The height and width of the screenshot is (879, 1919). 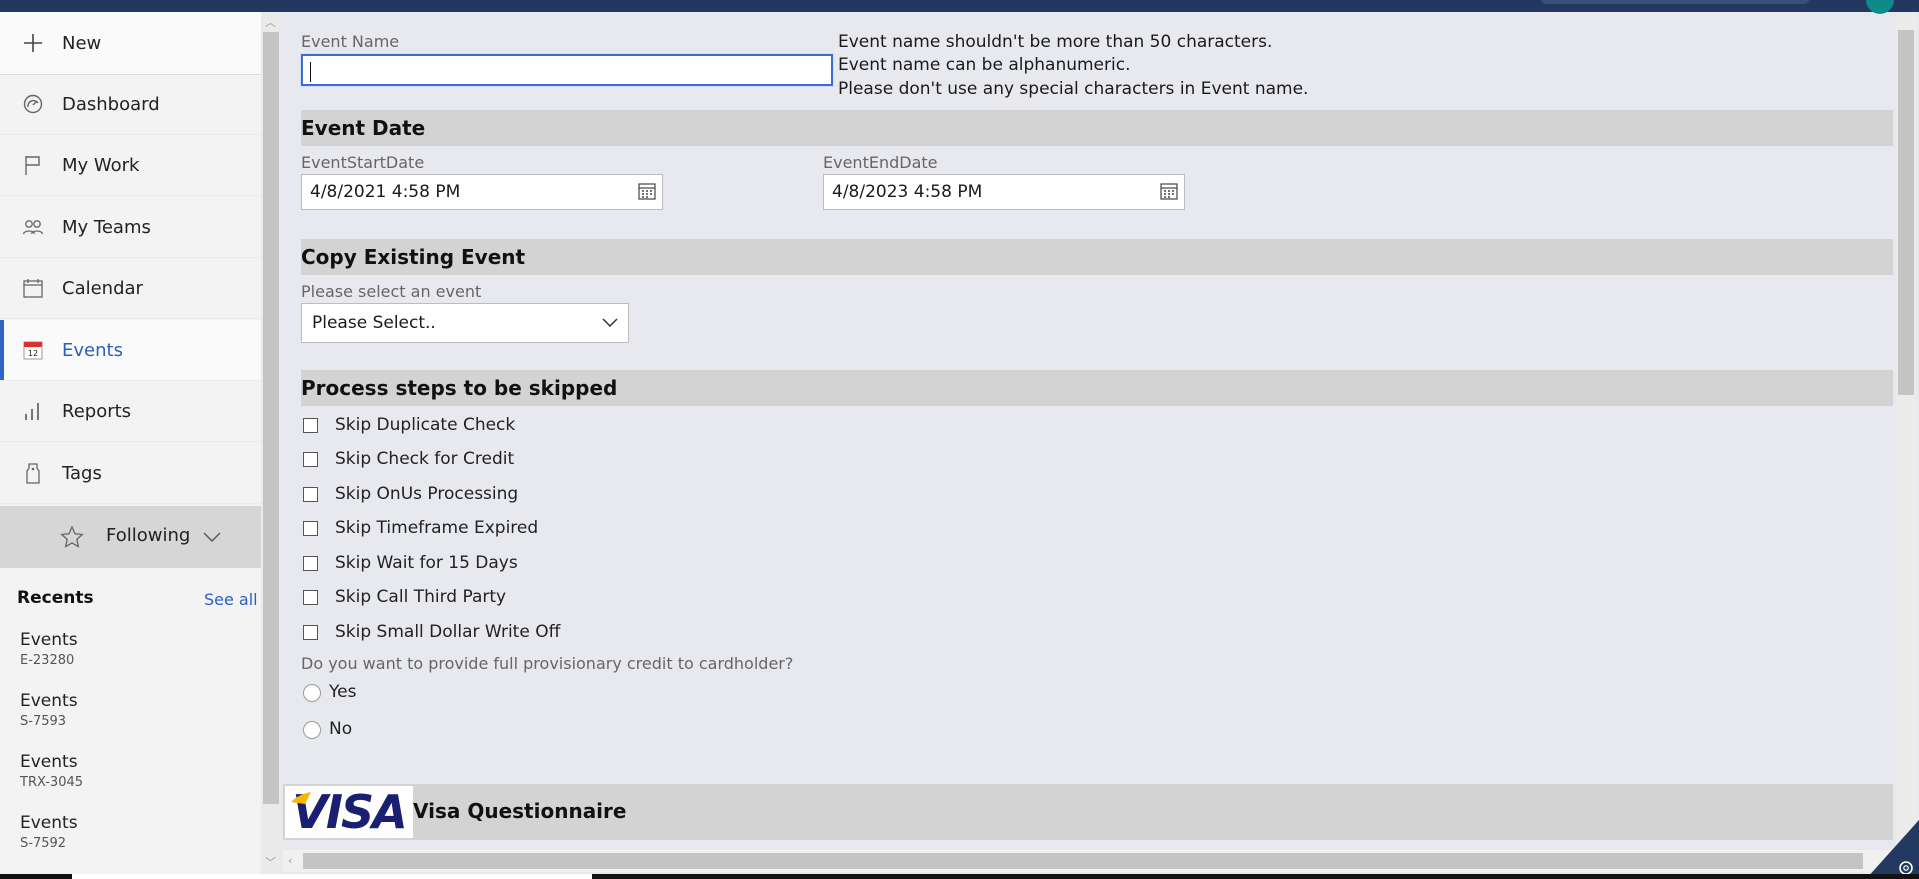 I want to click on end-date-value: 4/8/2023 4:58 PM, so click(x=907, y=192).